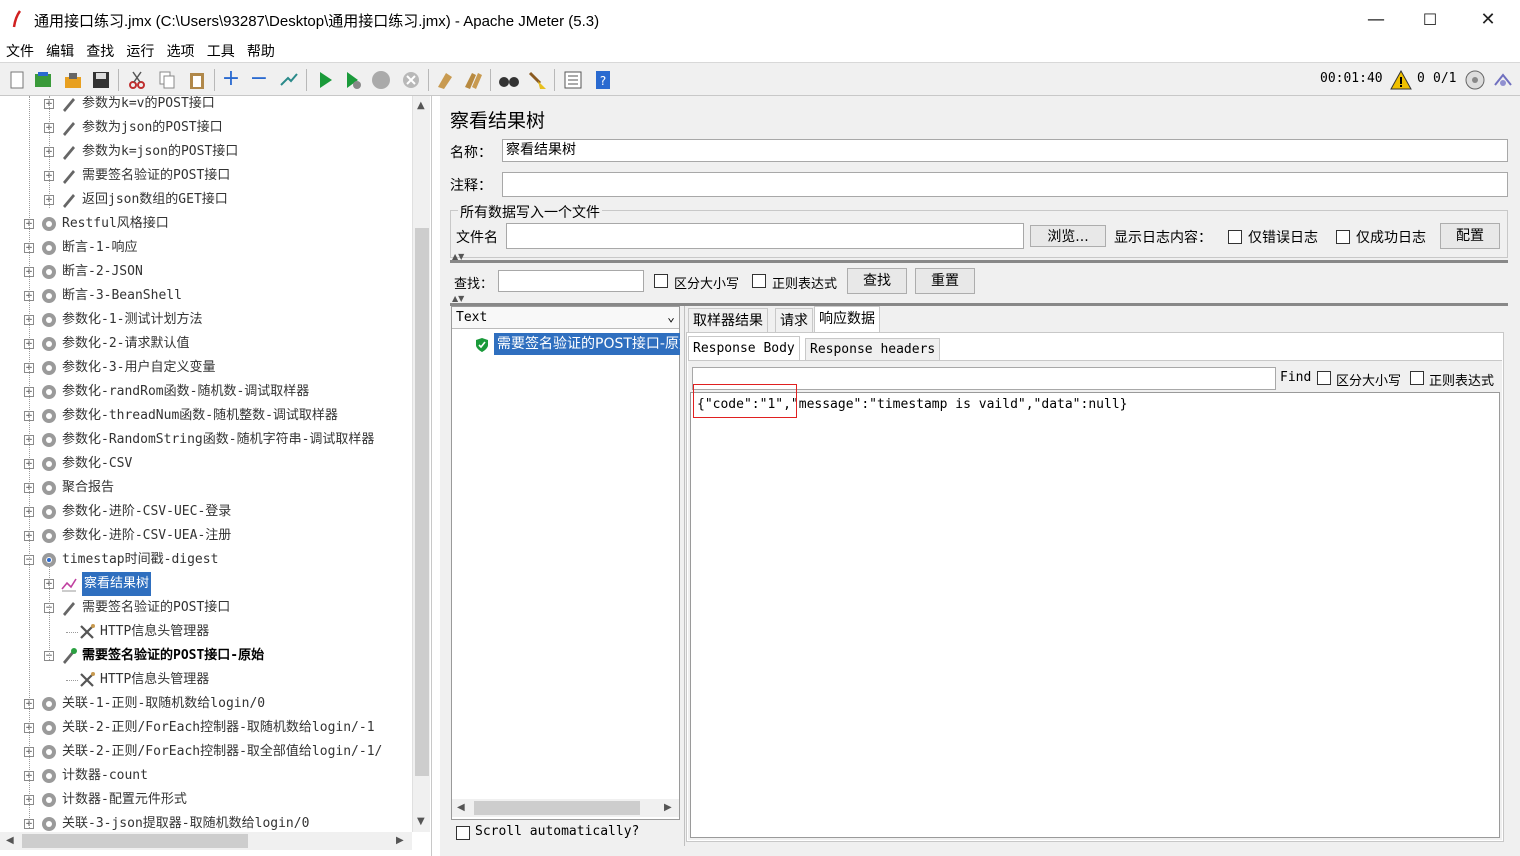  Describe the element at coordinates (847, 319) in the screenshot. I see `tab-response-data: 响应数据` at that location.